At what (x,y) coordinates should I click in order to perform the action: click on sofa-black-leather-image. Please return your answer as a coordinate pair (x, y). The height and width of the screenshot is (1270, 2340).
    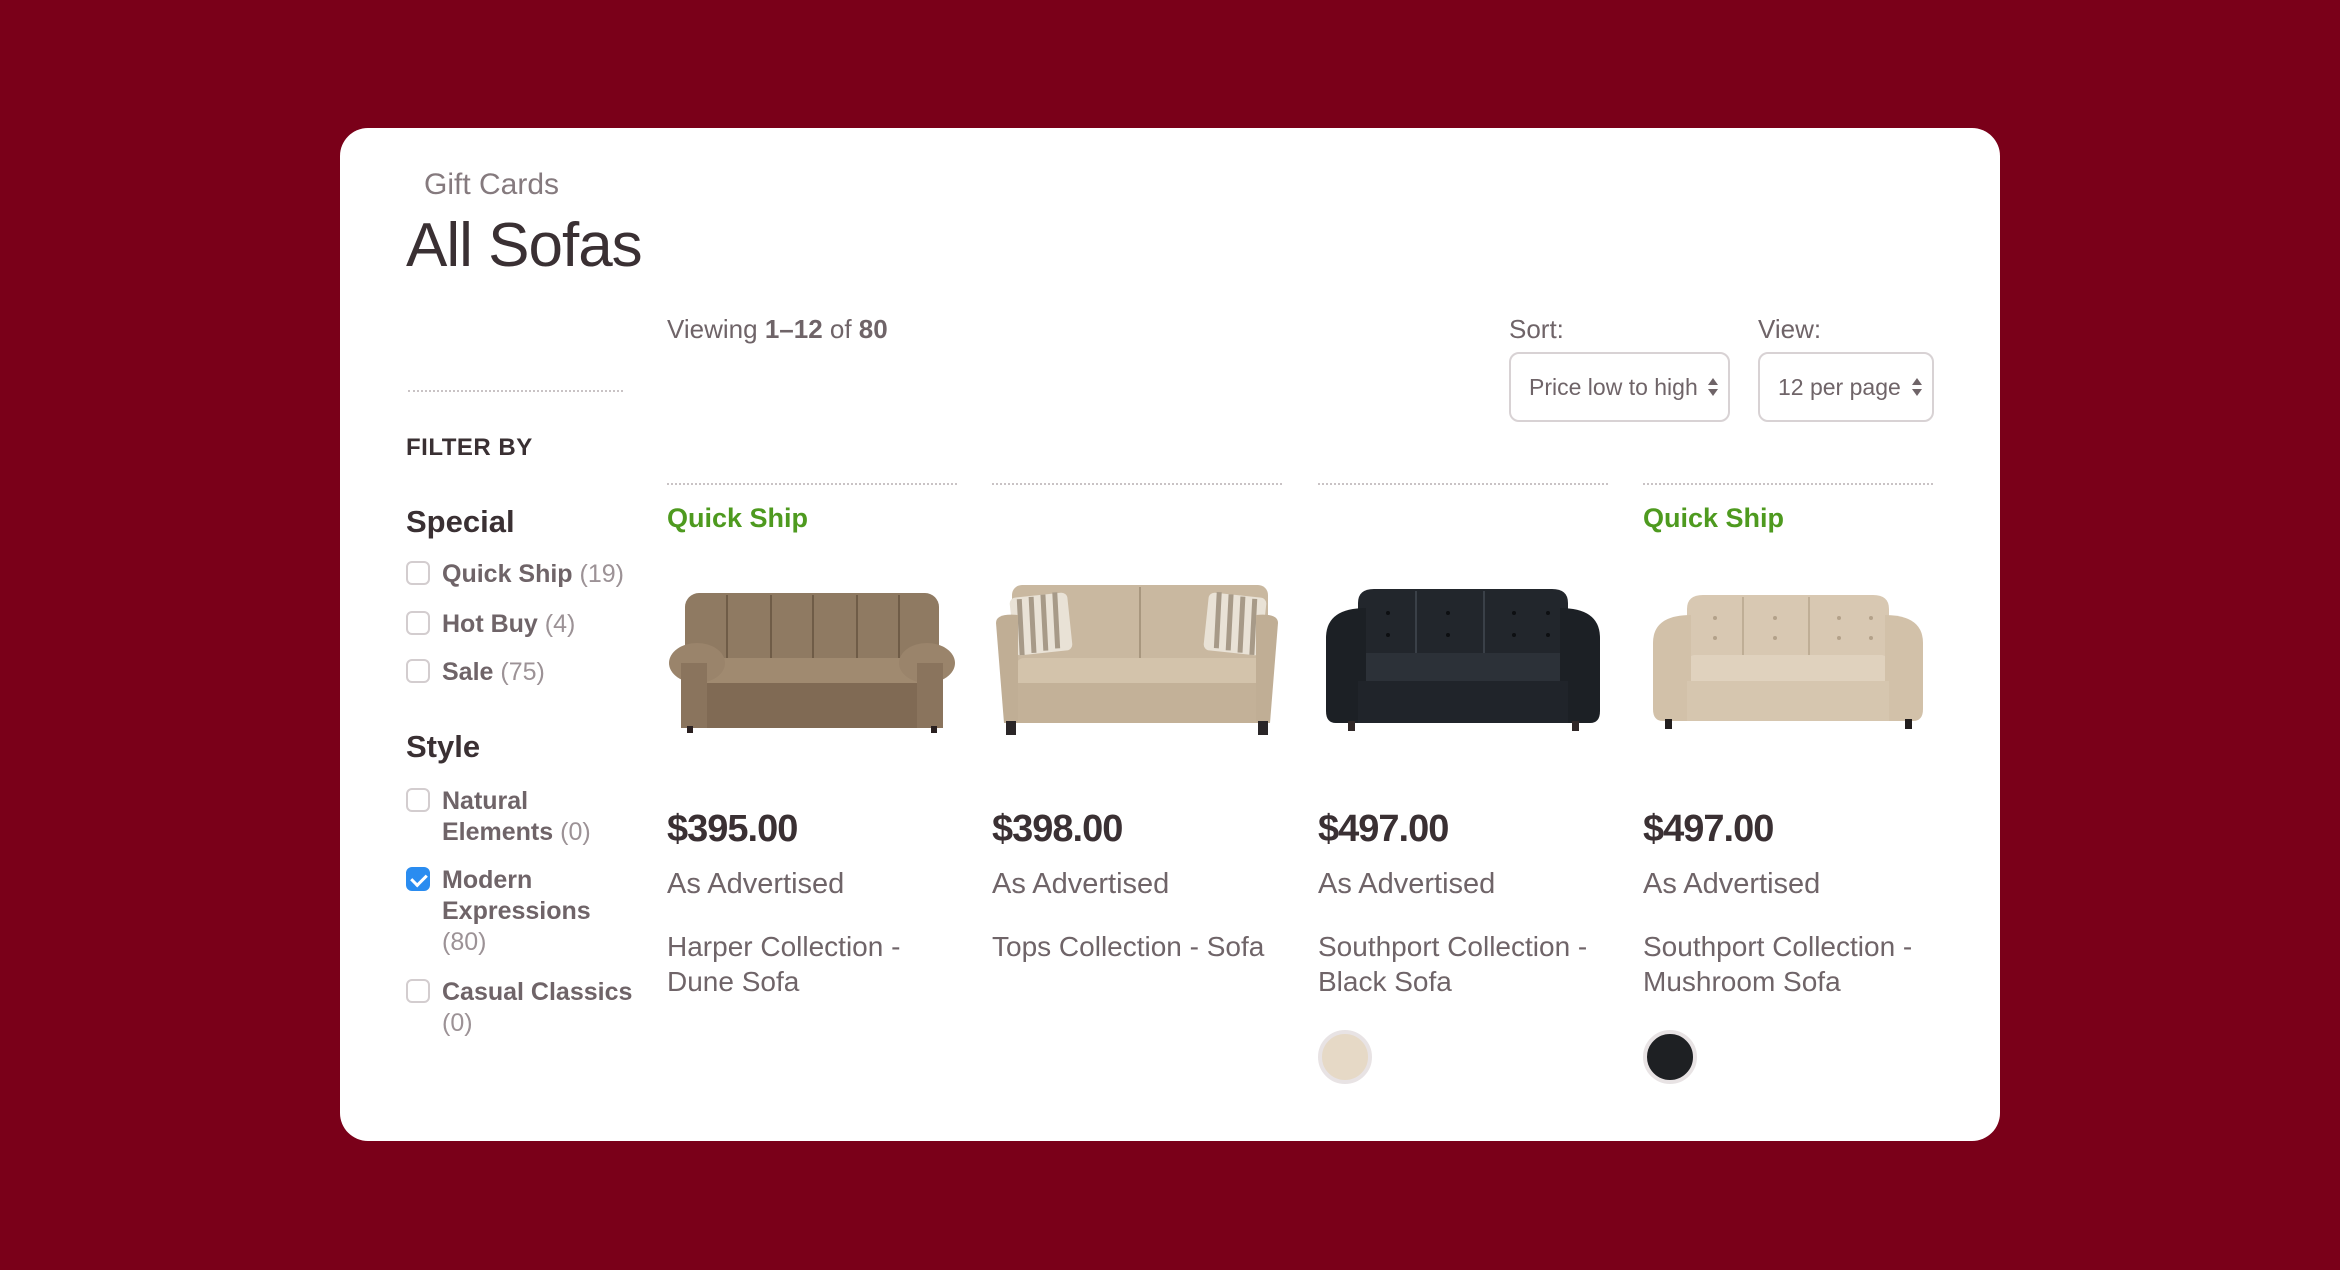
    Looking at the image, I should click on (1463, 650).